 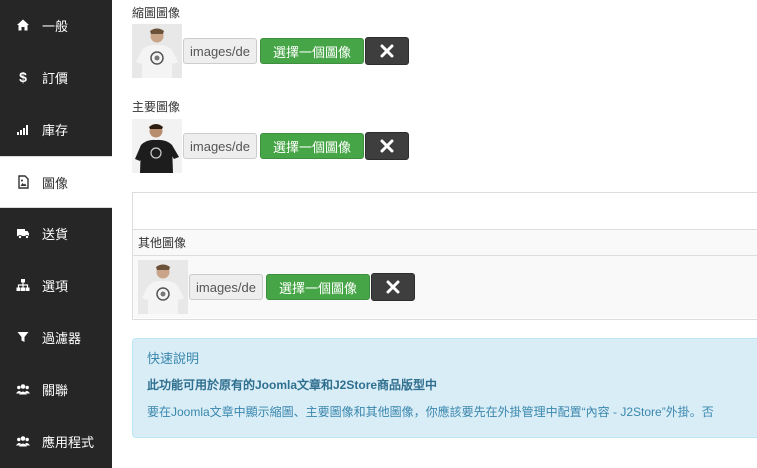 What do you see at coordinates (311, 51) in the screenshot?
I see `thumbnail-select-button: 選擇一個圖像` at bounding box center [311, 51].